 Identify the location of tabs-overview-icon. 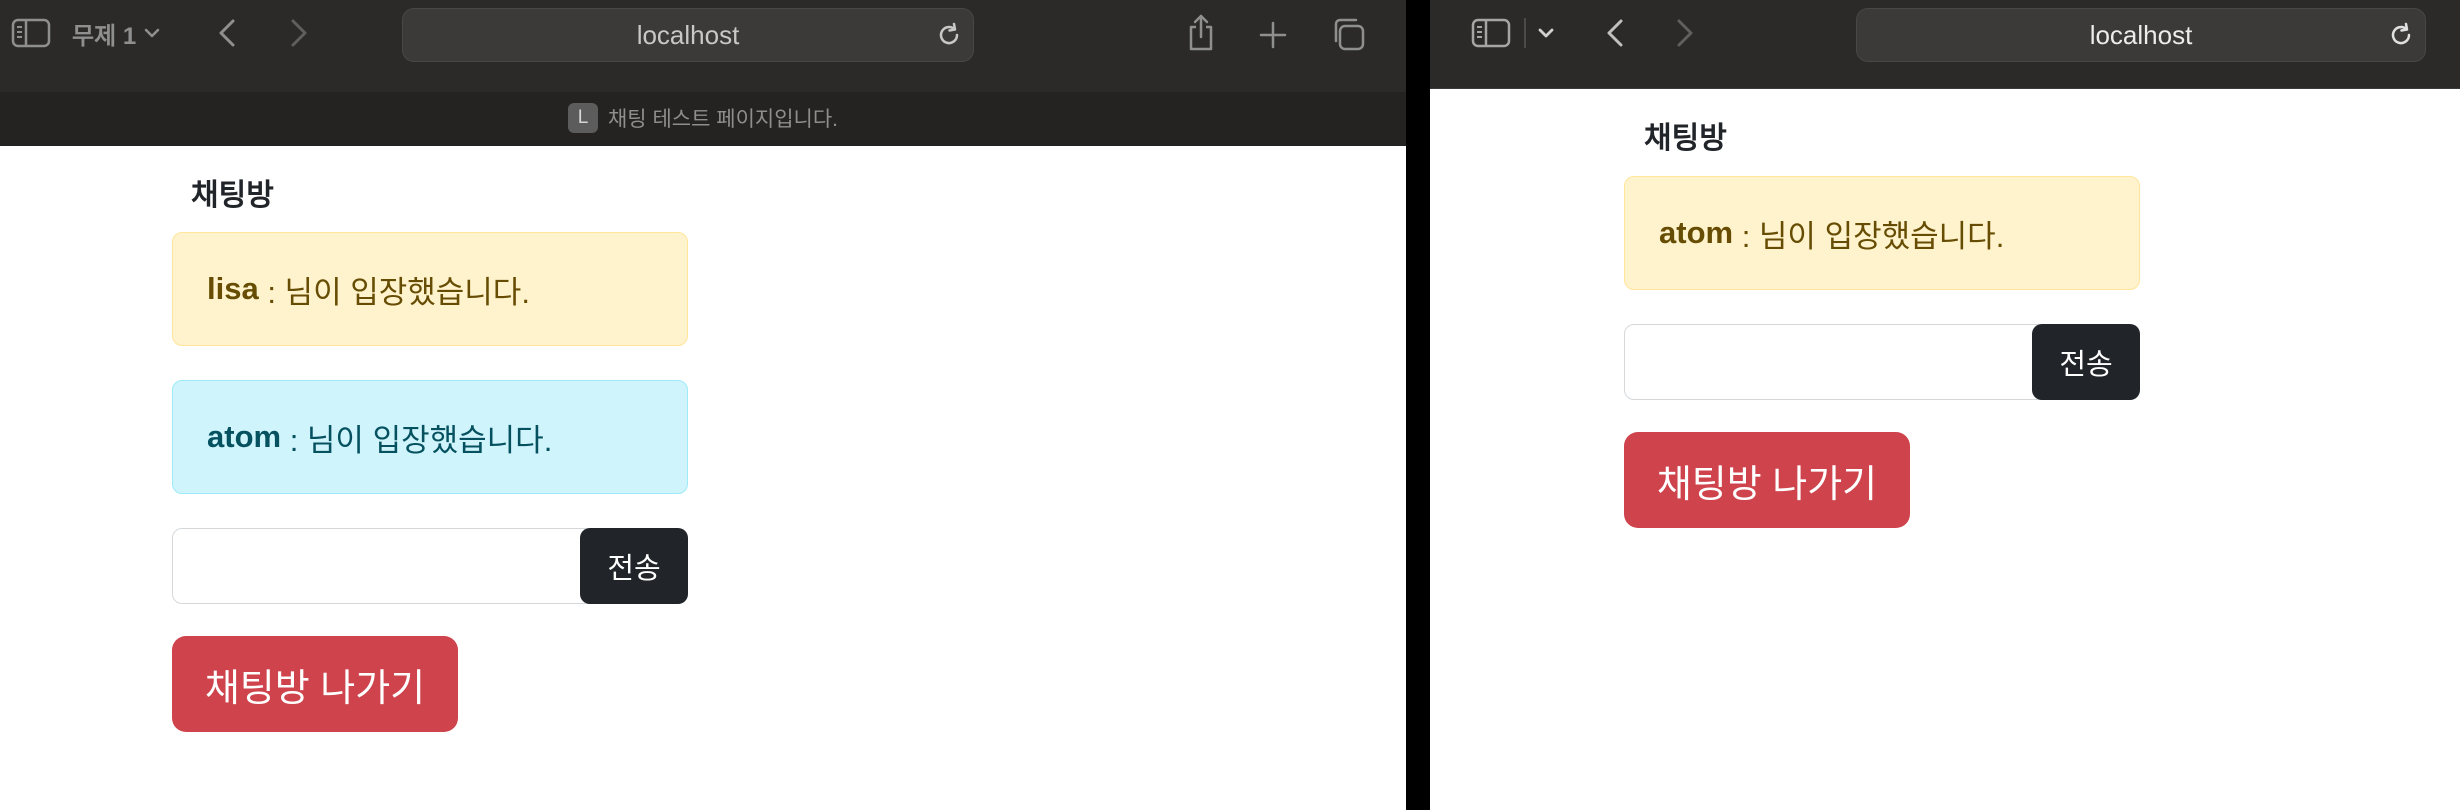
(1348, 34).